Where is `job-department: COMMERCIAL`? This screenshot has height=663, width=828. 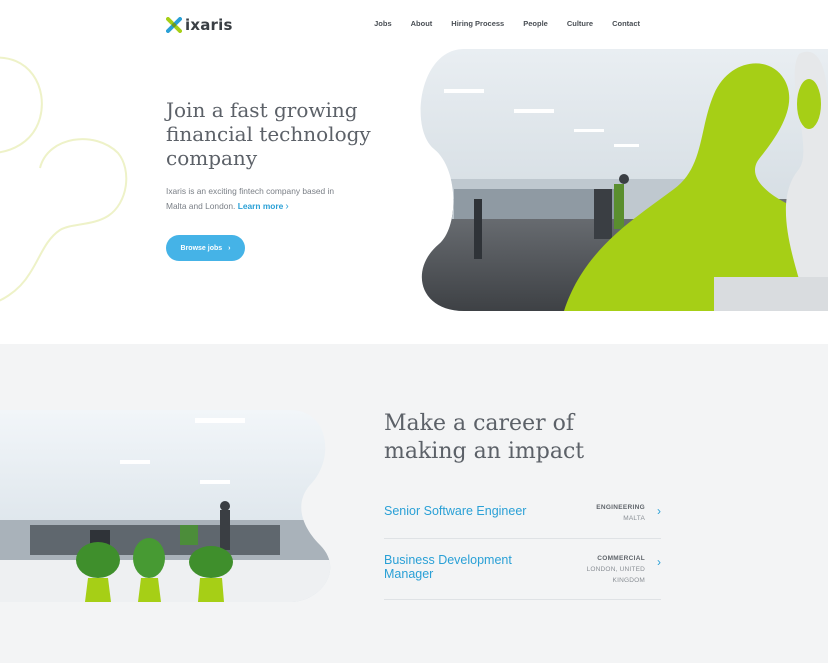 job-department: COMMERCIAL is located at coordinates (621, 558).